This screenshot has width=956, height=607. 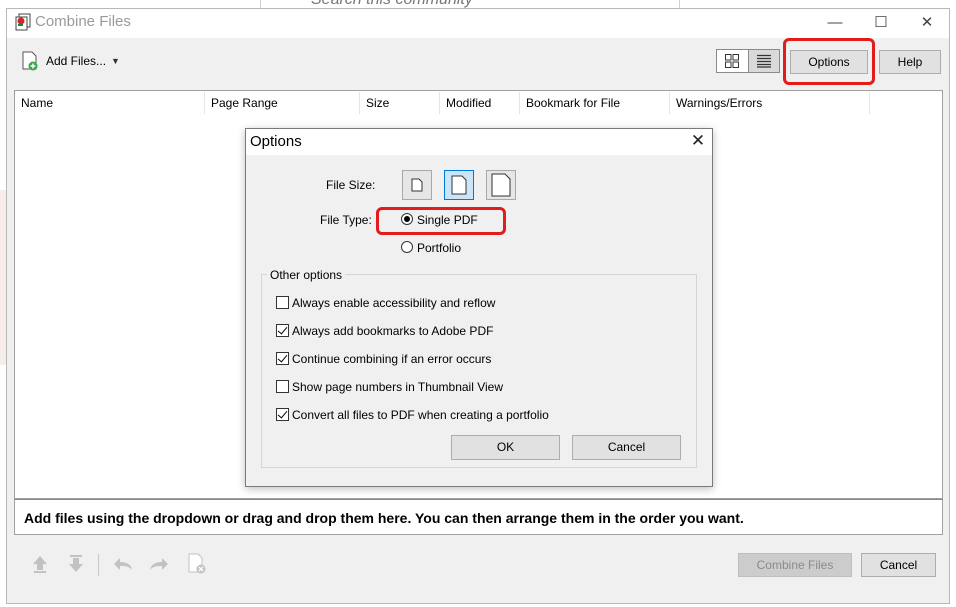 What do you see at coordinates (795, 565) in the screenshot?
I see `combine-files-button: Combine Files` at bounding box center [795, 565].